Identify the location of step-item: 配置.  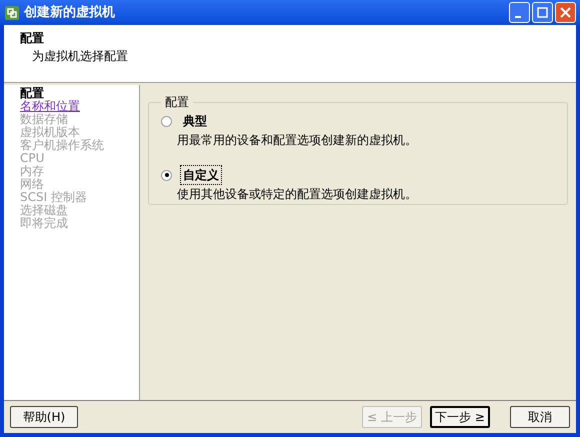
(32, 93).